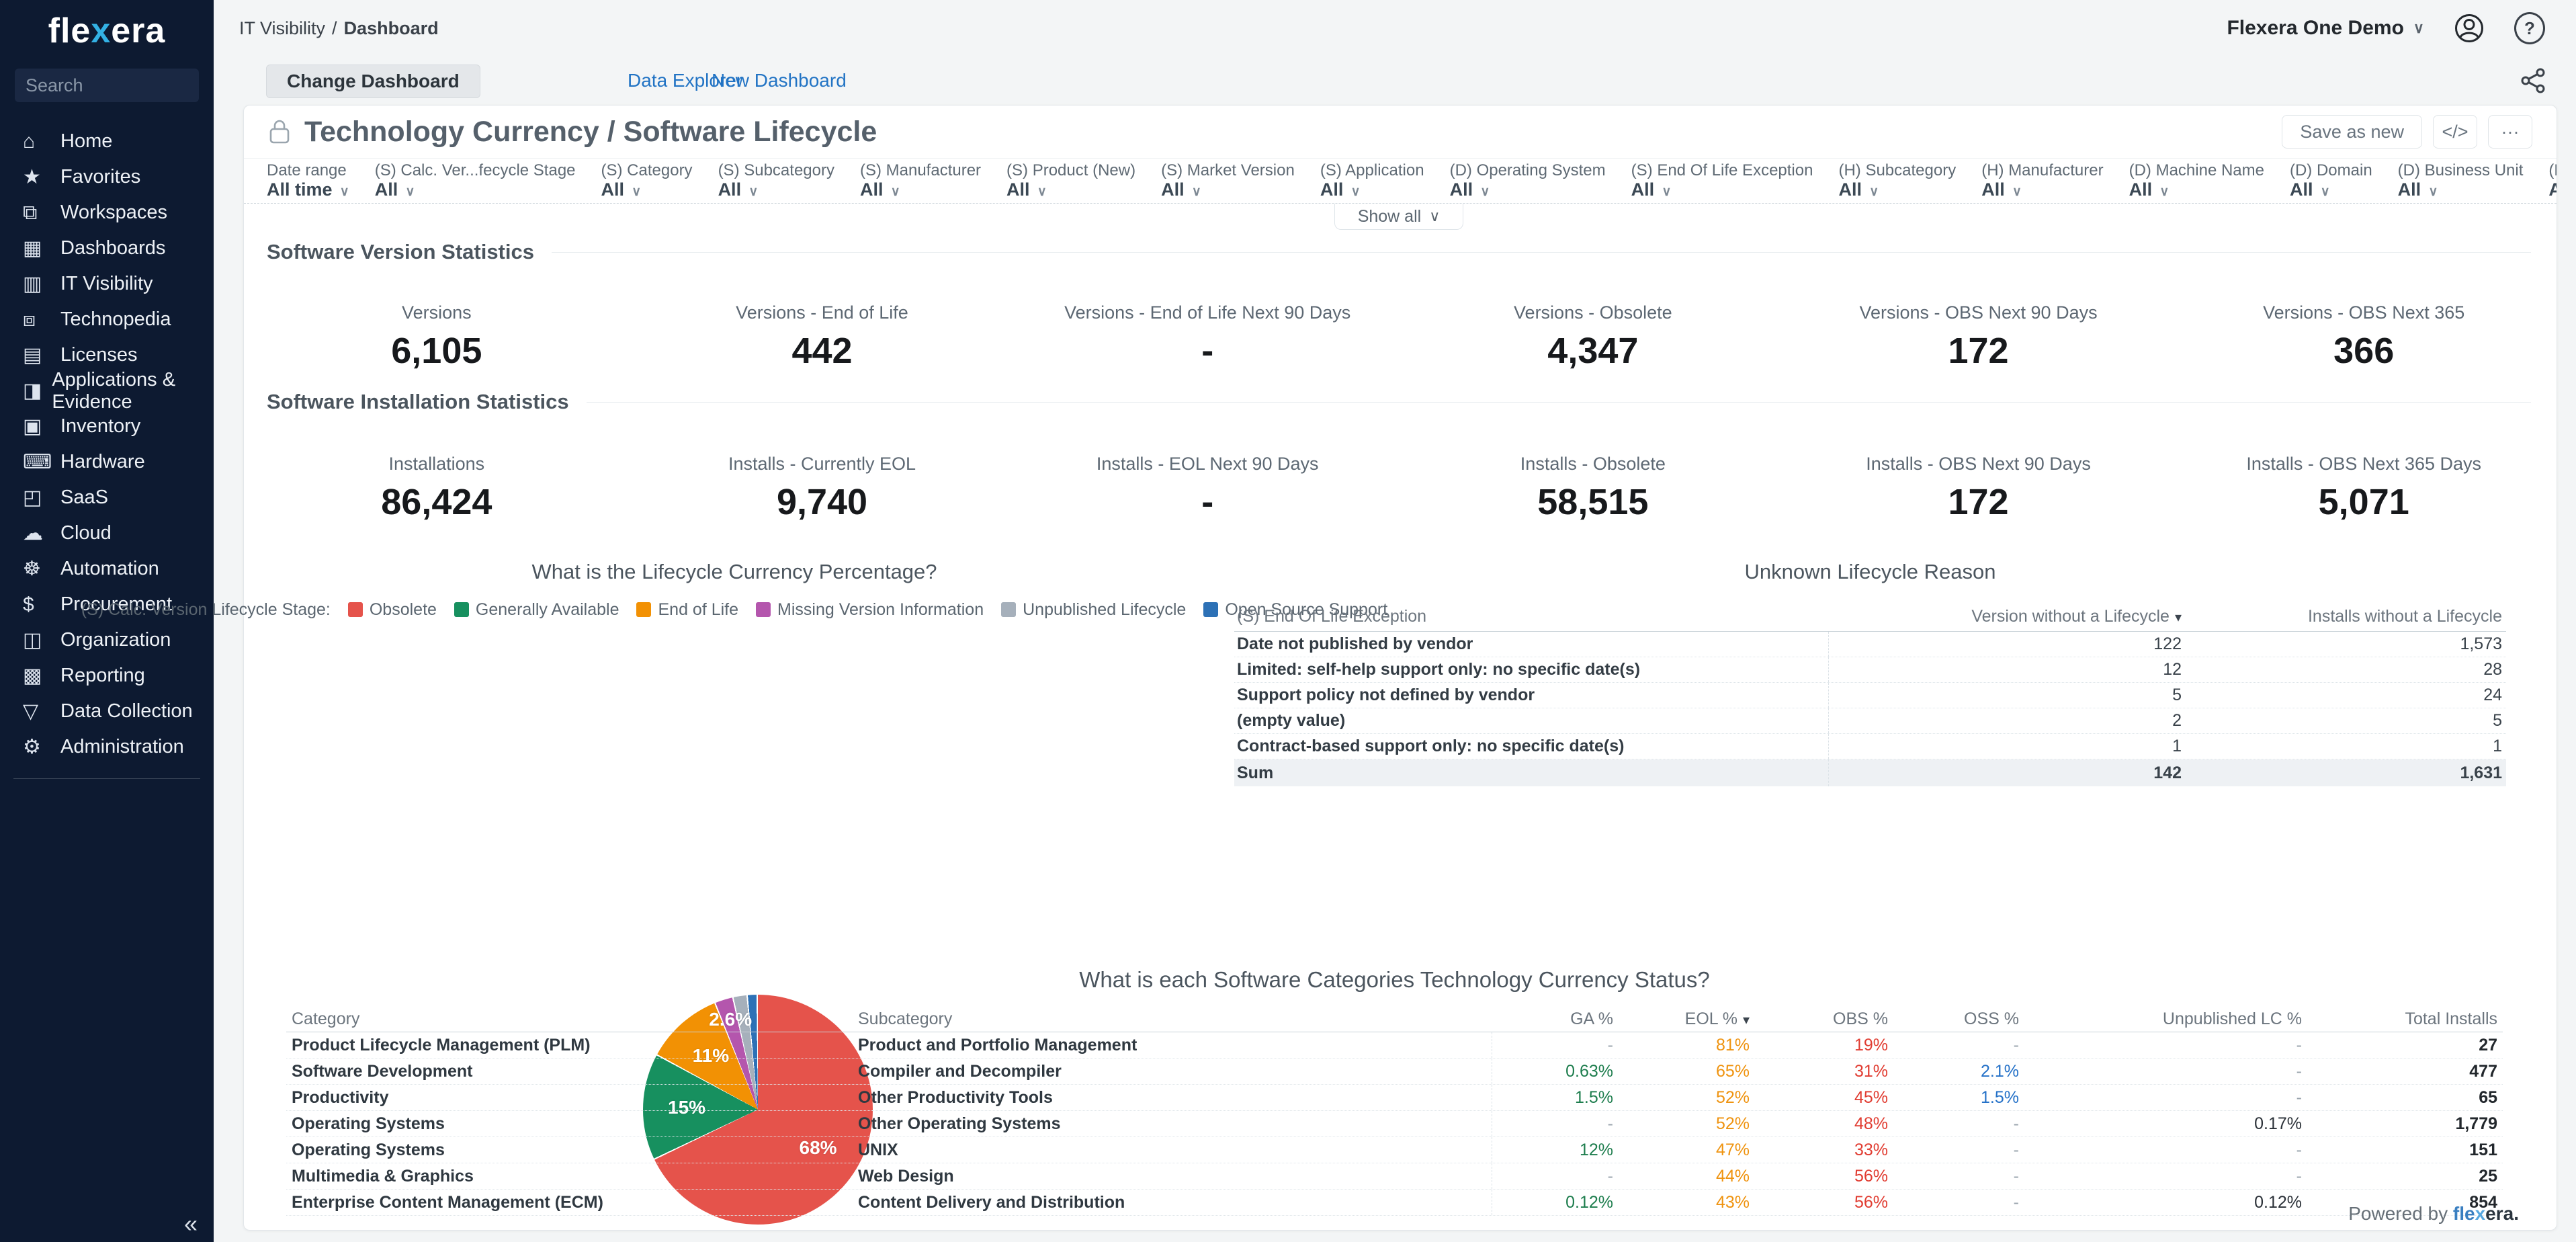  I want to click on help-icon: ?, so click(2529, 28).